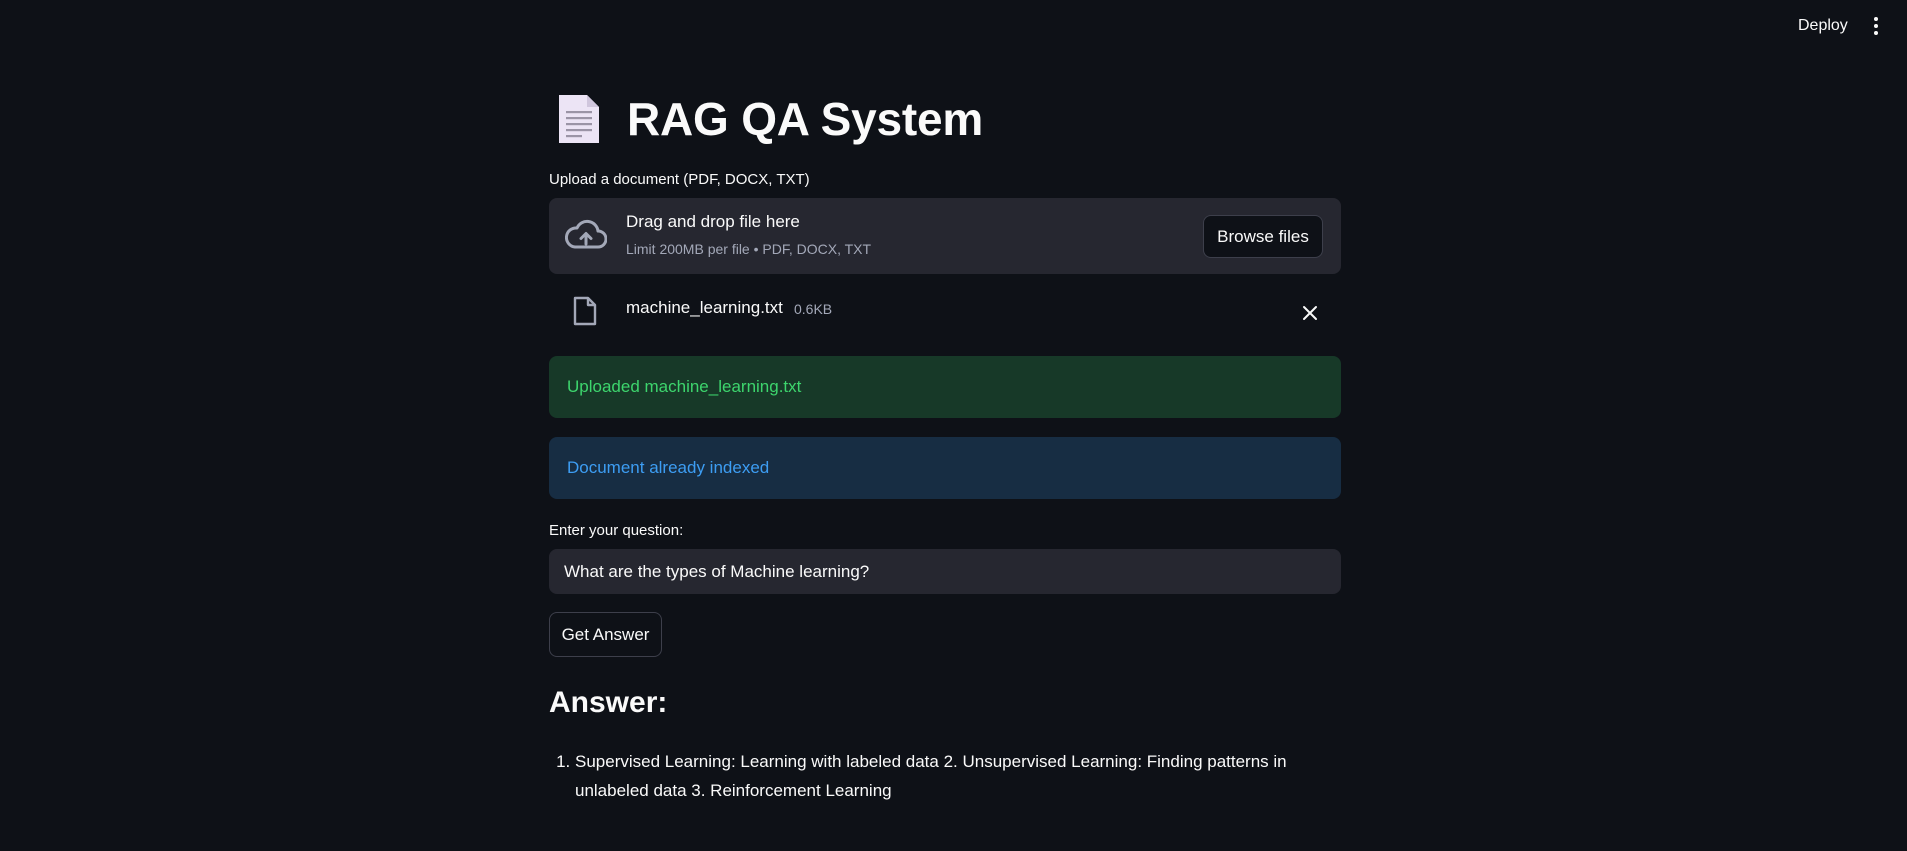 This screenshot has height=851, width=1907. Describe the element at coordinates (608, 702) in the screenshot. I see `answer-heading: Answer:` at that location.